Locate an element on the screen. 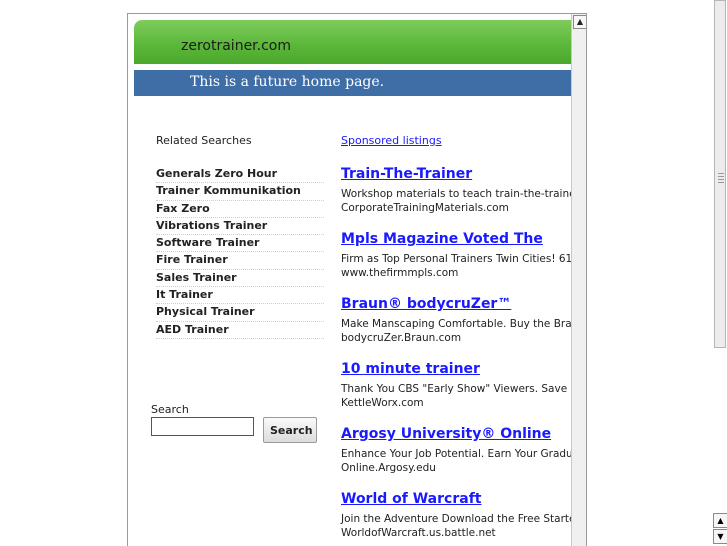 Image resolution: width=727 pixels, height=546 pixels. tagline-band: This is a future home page. is located at coordinates (354, 83).